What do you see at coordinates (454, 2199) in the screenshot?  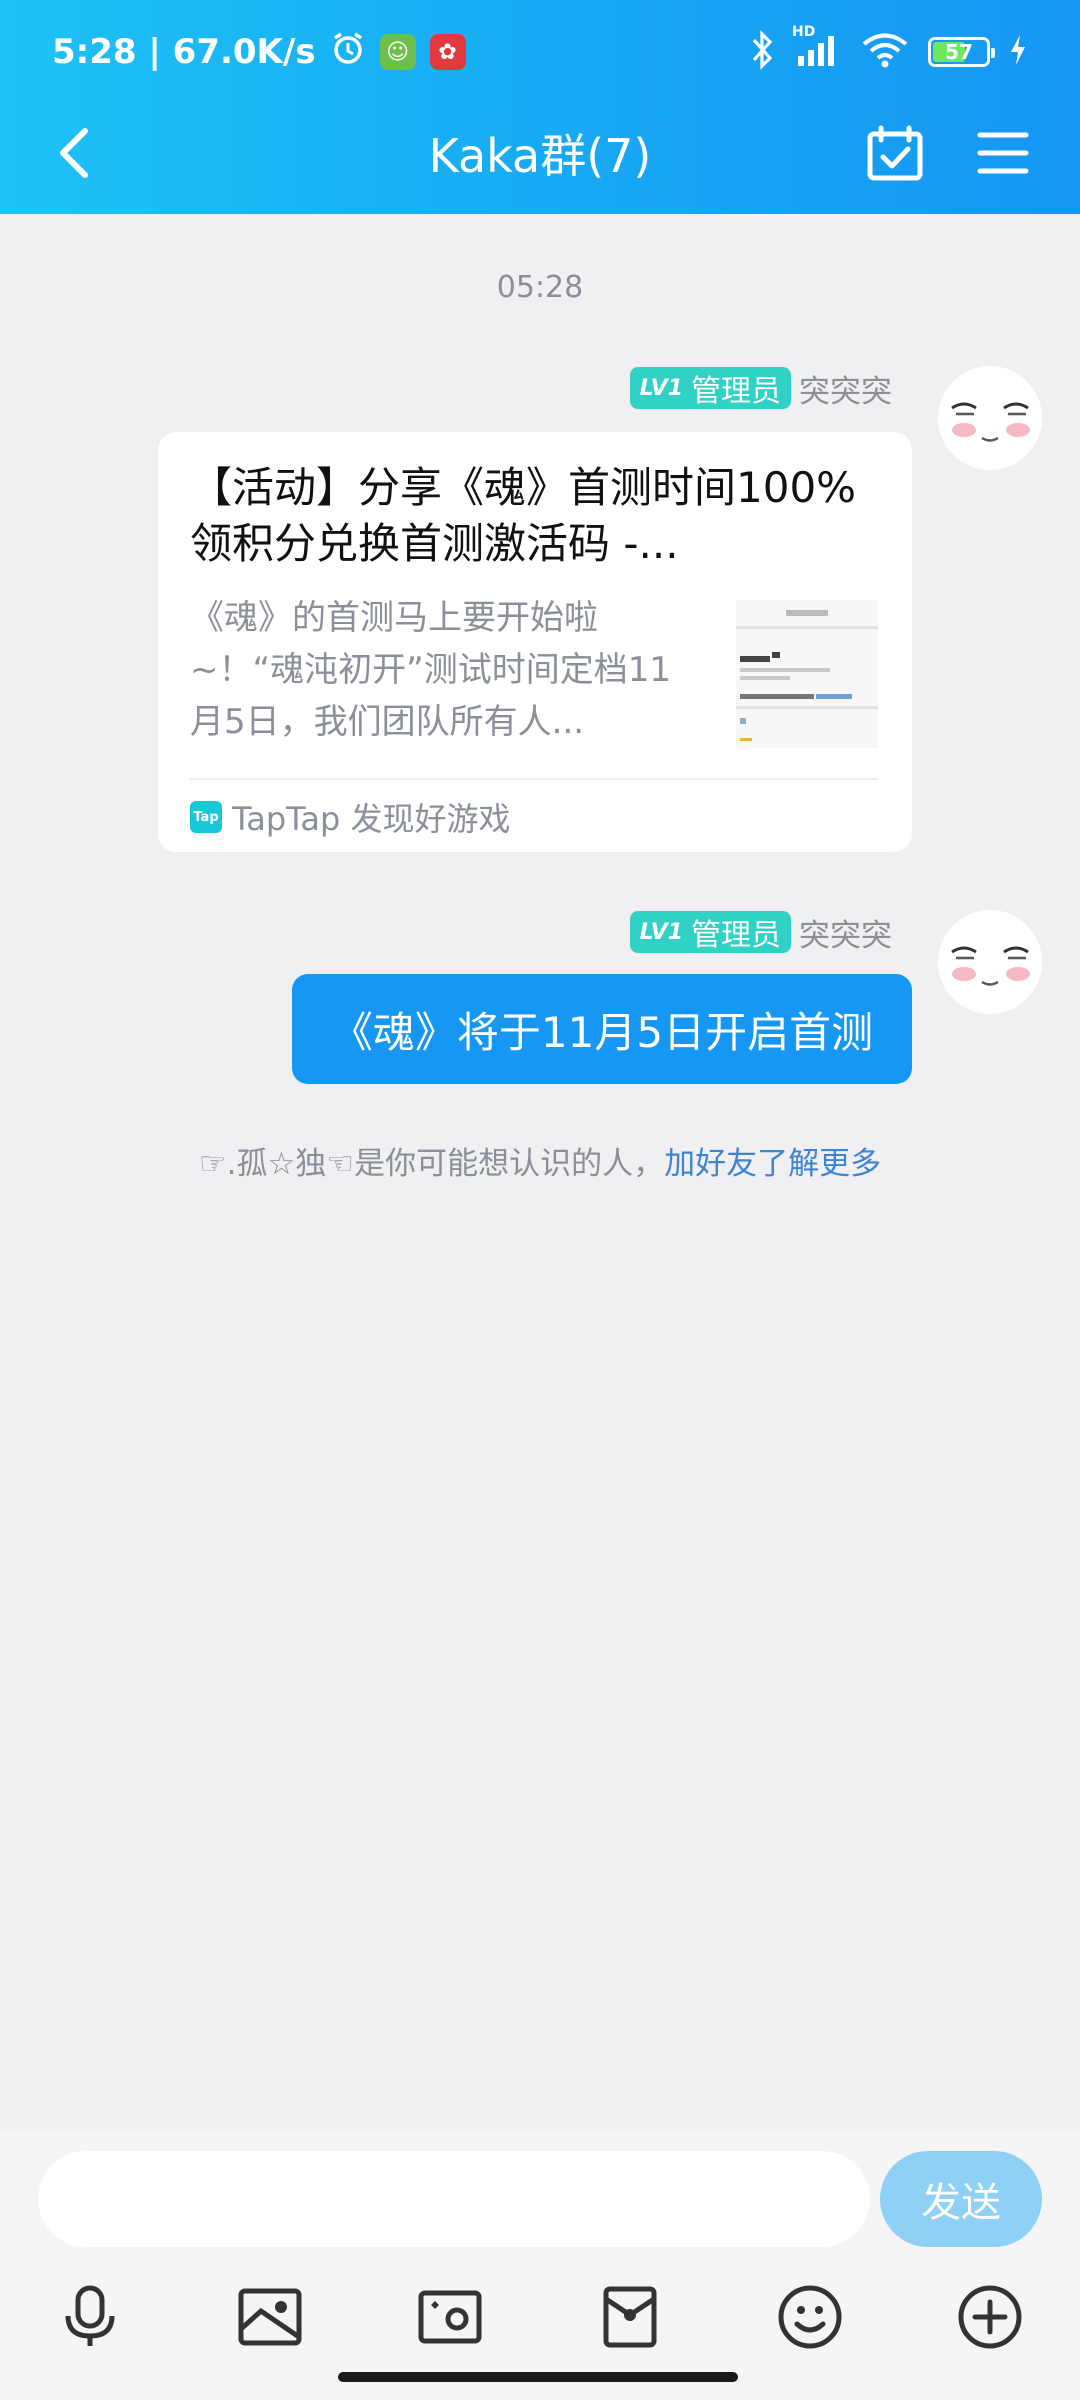 I see `message-input` at bounding box center [454, 2199].